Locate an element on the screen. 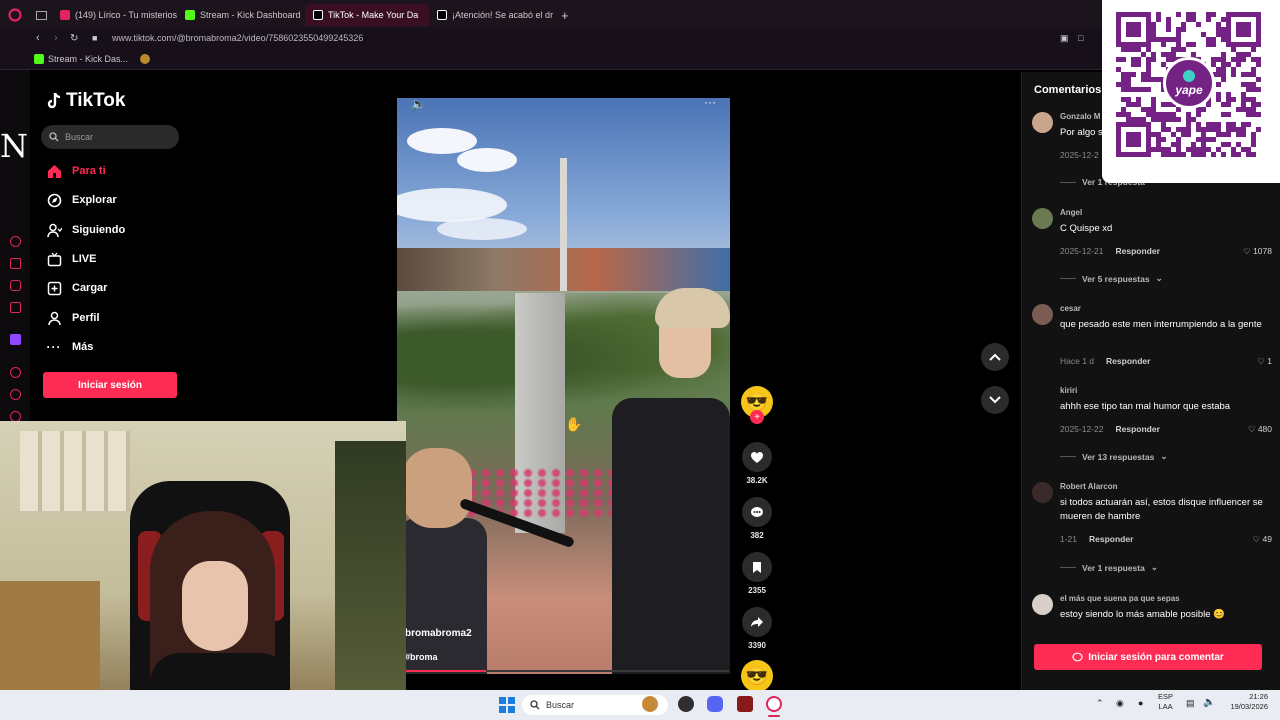 This screenshot has height=720, width=1280. player-icon is located at coordinates (15, 372).